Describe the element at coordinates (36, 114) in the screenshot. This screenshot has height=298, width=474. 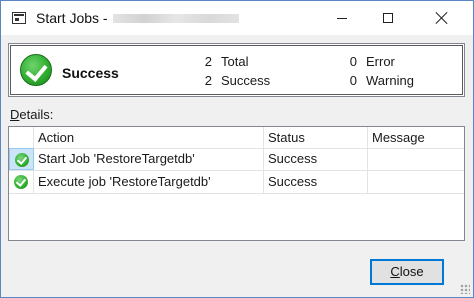
I see `details-label-text: etails:` at that location.